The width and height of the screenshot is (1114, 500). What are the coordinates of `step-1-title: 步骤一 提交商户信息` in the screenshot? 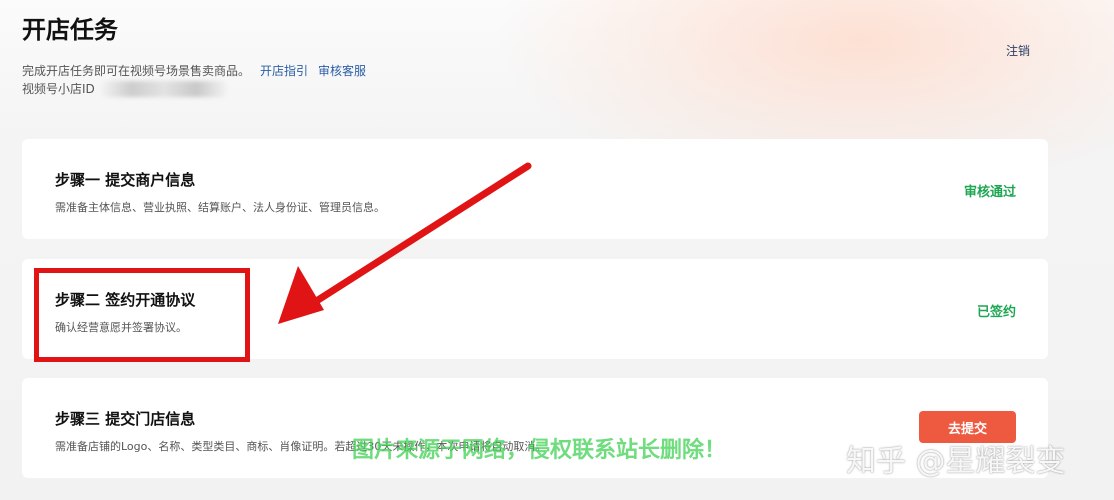 It's located at (125, 180).